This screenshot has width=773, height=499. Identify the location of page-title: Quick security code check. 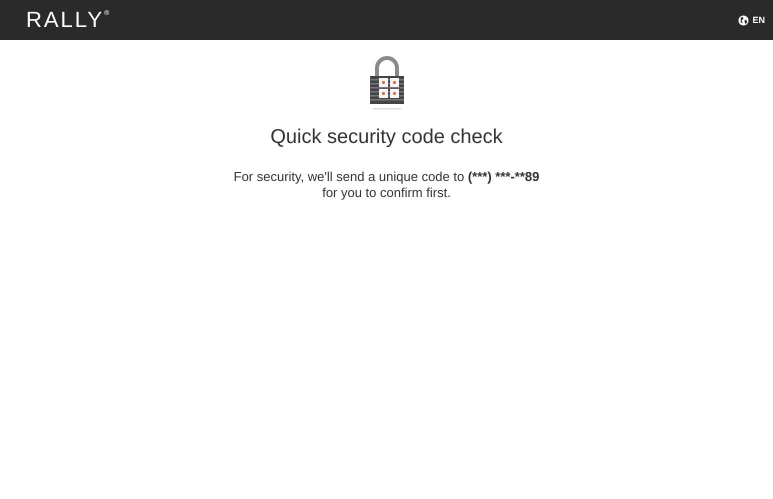
(386, 137).